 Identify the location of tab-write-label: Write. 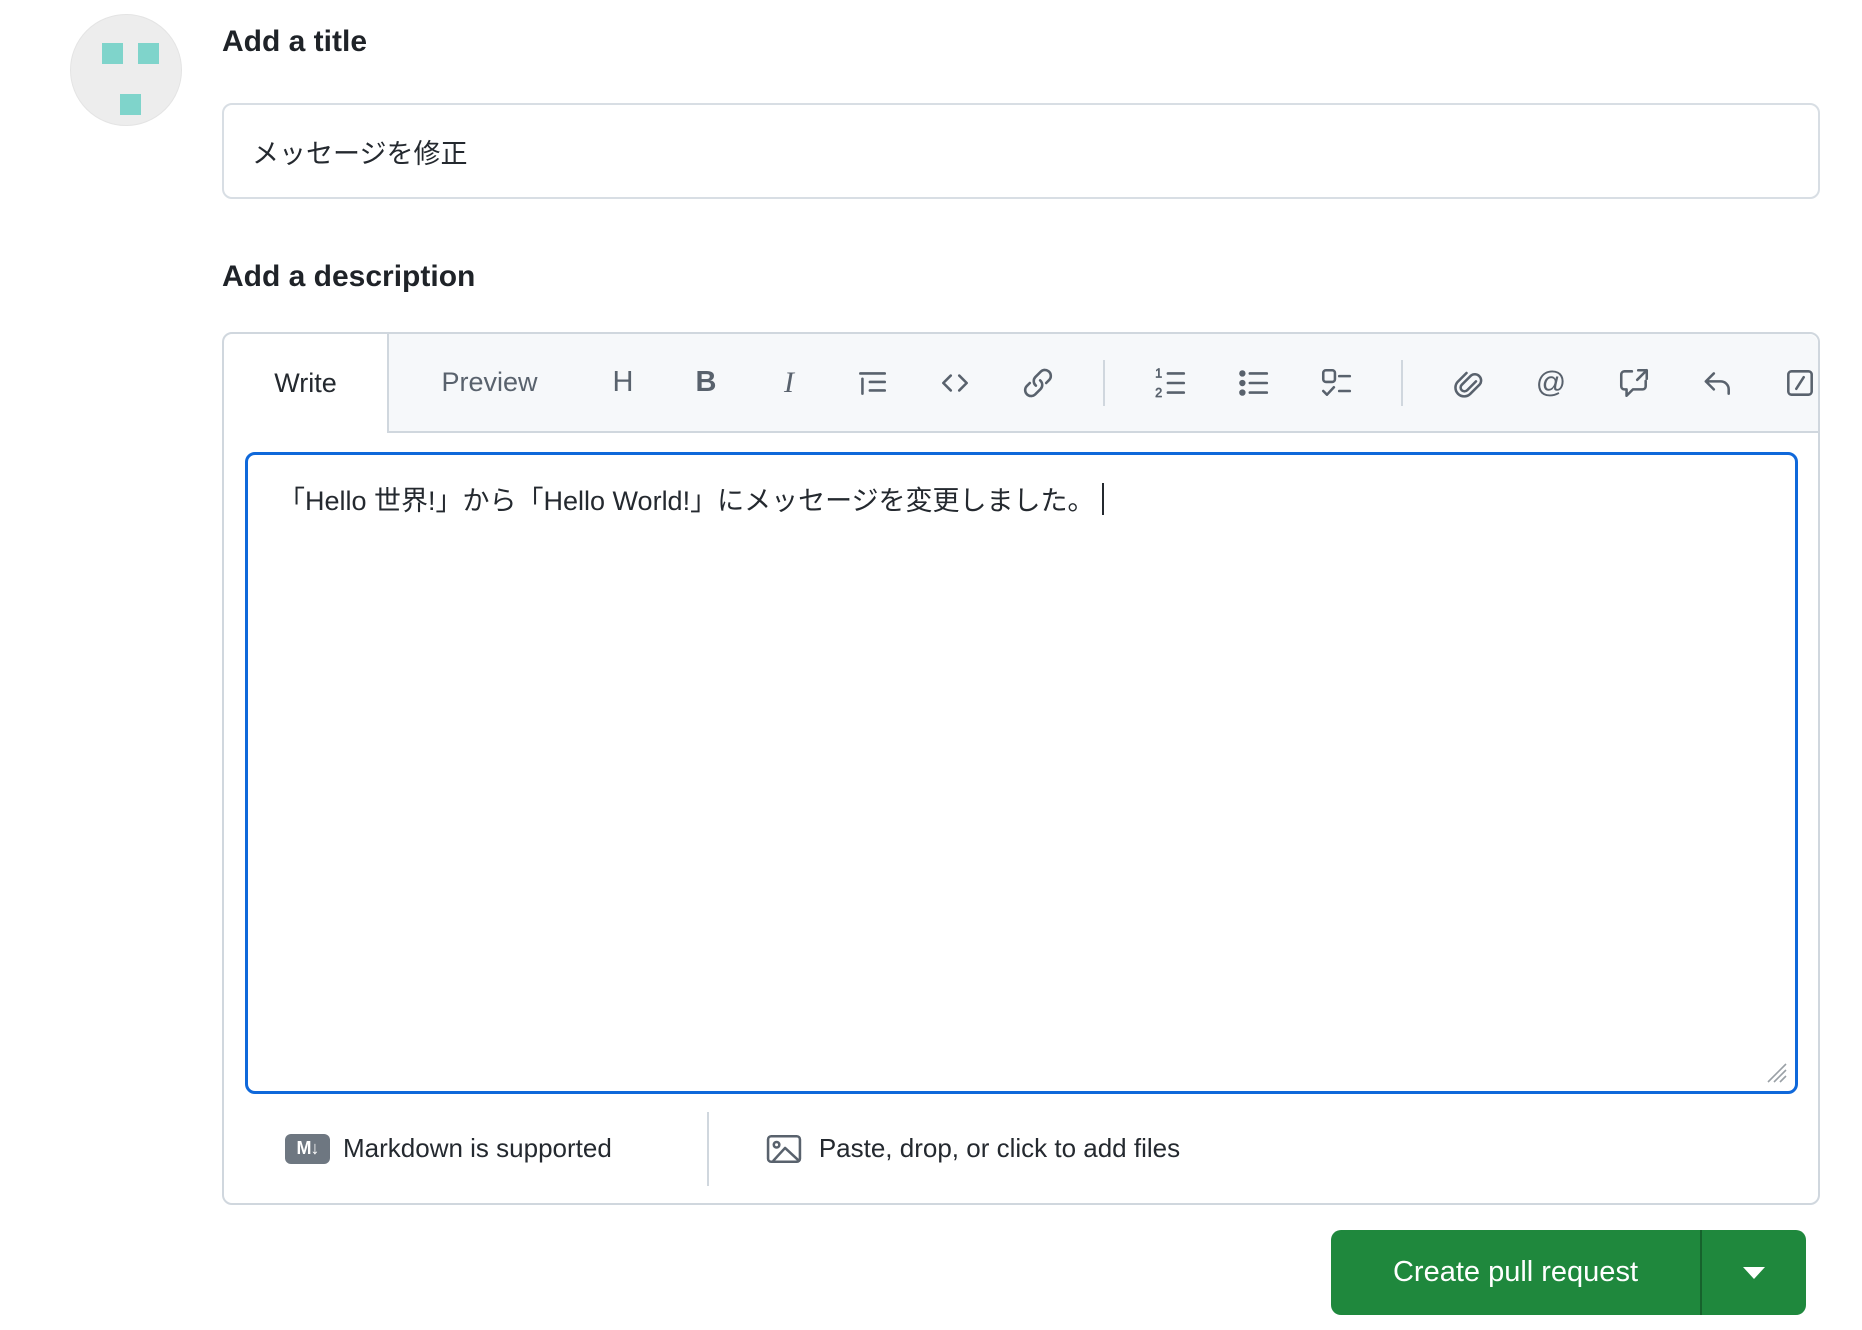
(305, 383).